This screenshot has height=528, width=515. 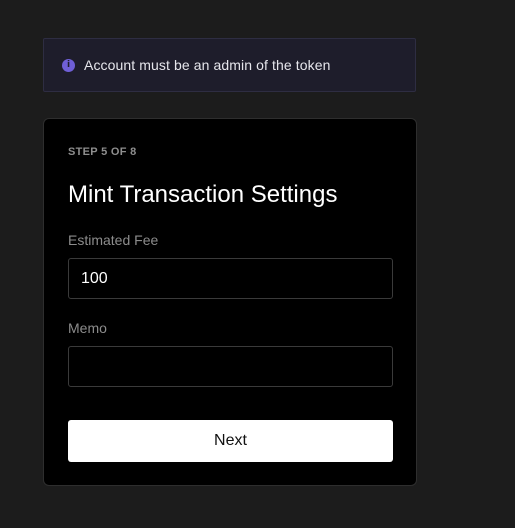 What do you see at coordinates (203, 194) in the screenshot?
I see `page-title: Mint Transaction Settings` at bounding box center [203, 194].